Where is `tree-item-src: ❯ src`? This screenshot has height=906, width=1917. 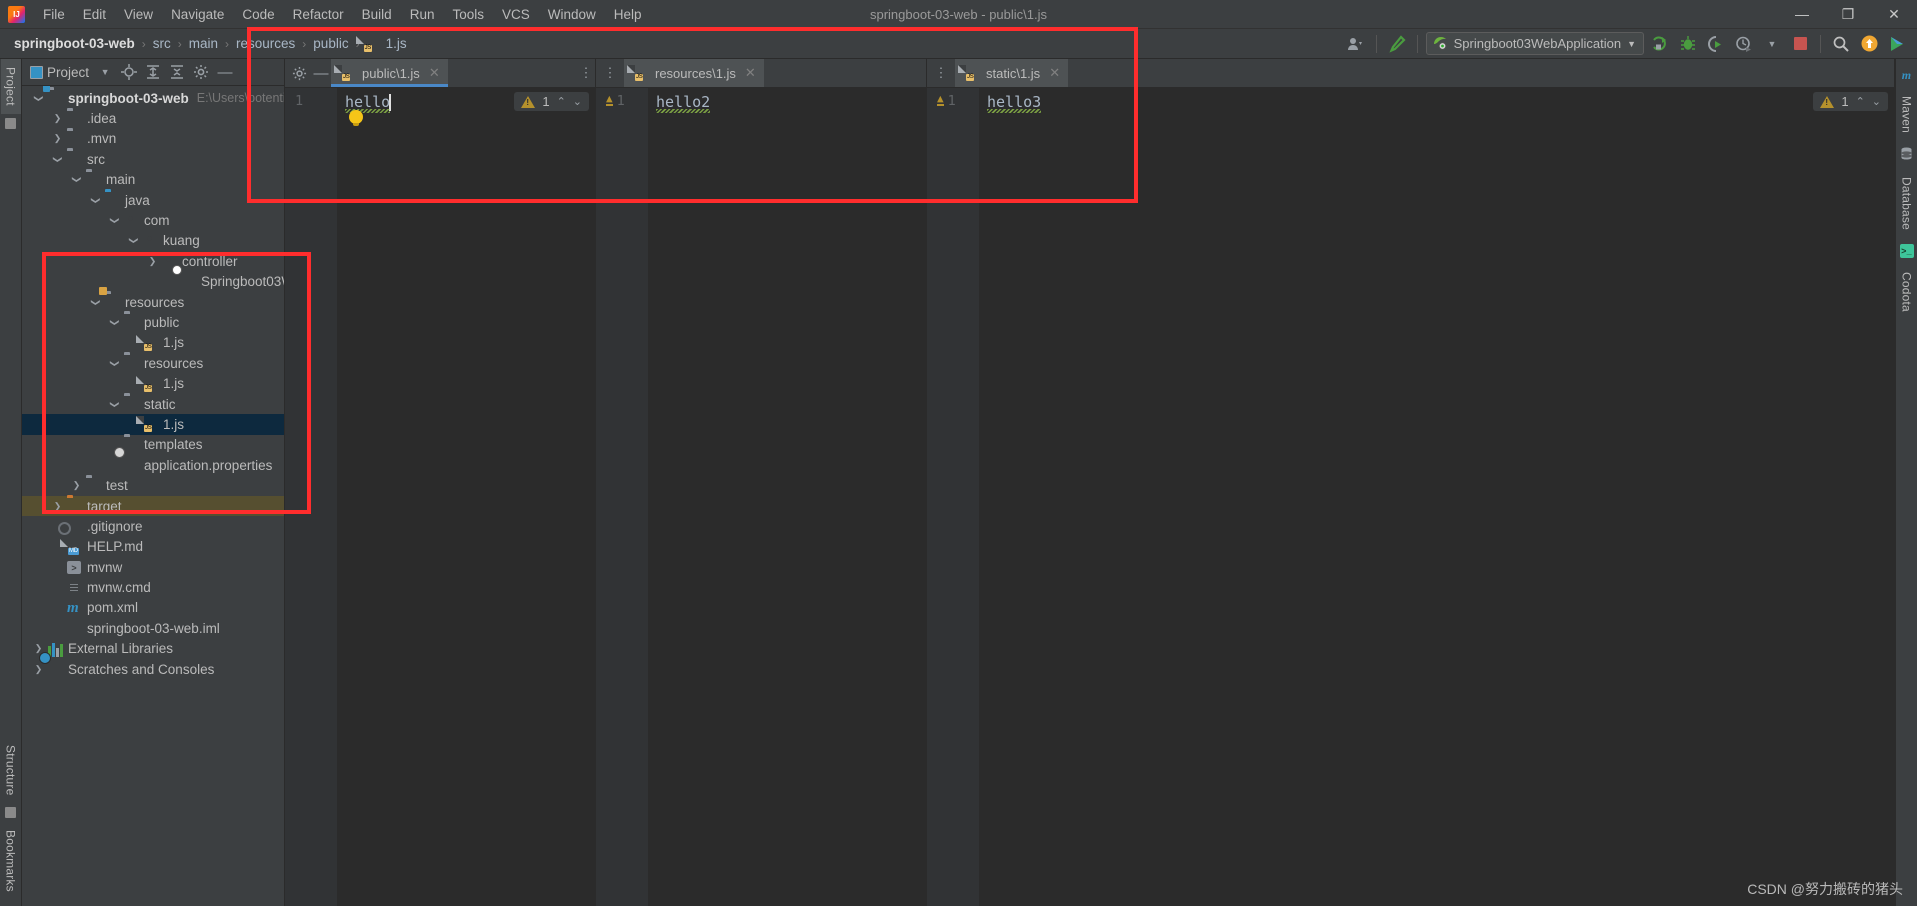 tree-item-src: ❯ src is located at coordinates (153, 159).